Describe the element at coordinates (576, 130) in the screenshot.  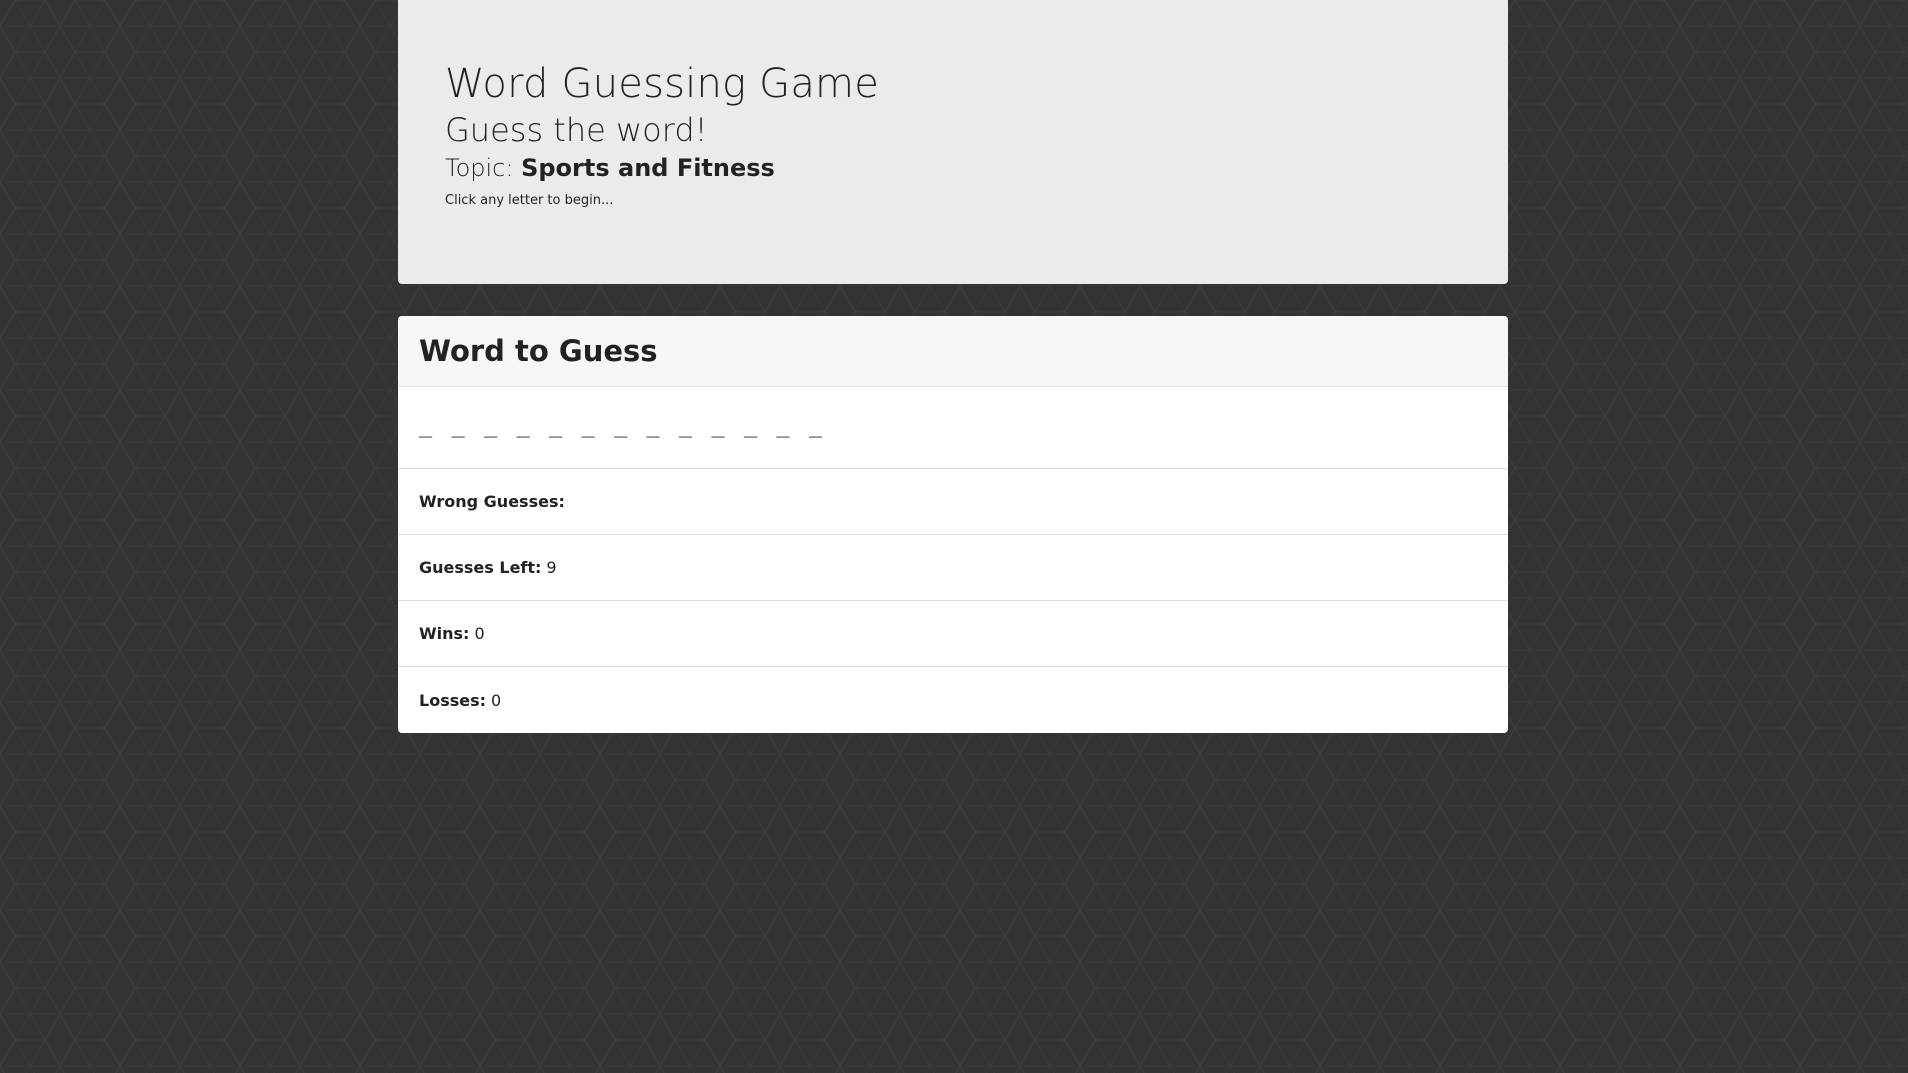
I see `page-subtitle: Guess the word!` at that location.